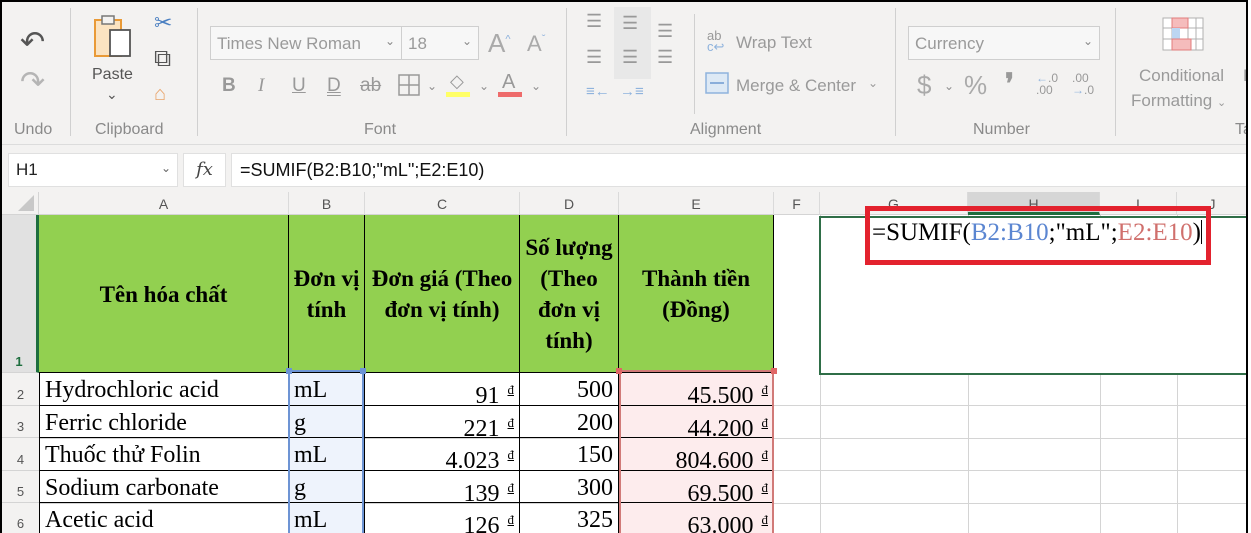 The width and height of the screenshot is (1251, 533). I want to click on header-cell-price: Đơn giá (Theo đơn vị tính), so click(442, 294).